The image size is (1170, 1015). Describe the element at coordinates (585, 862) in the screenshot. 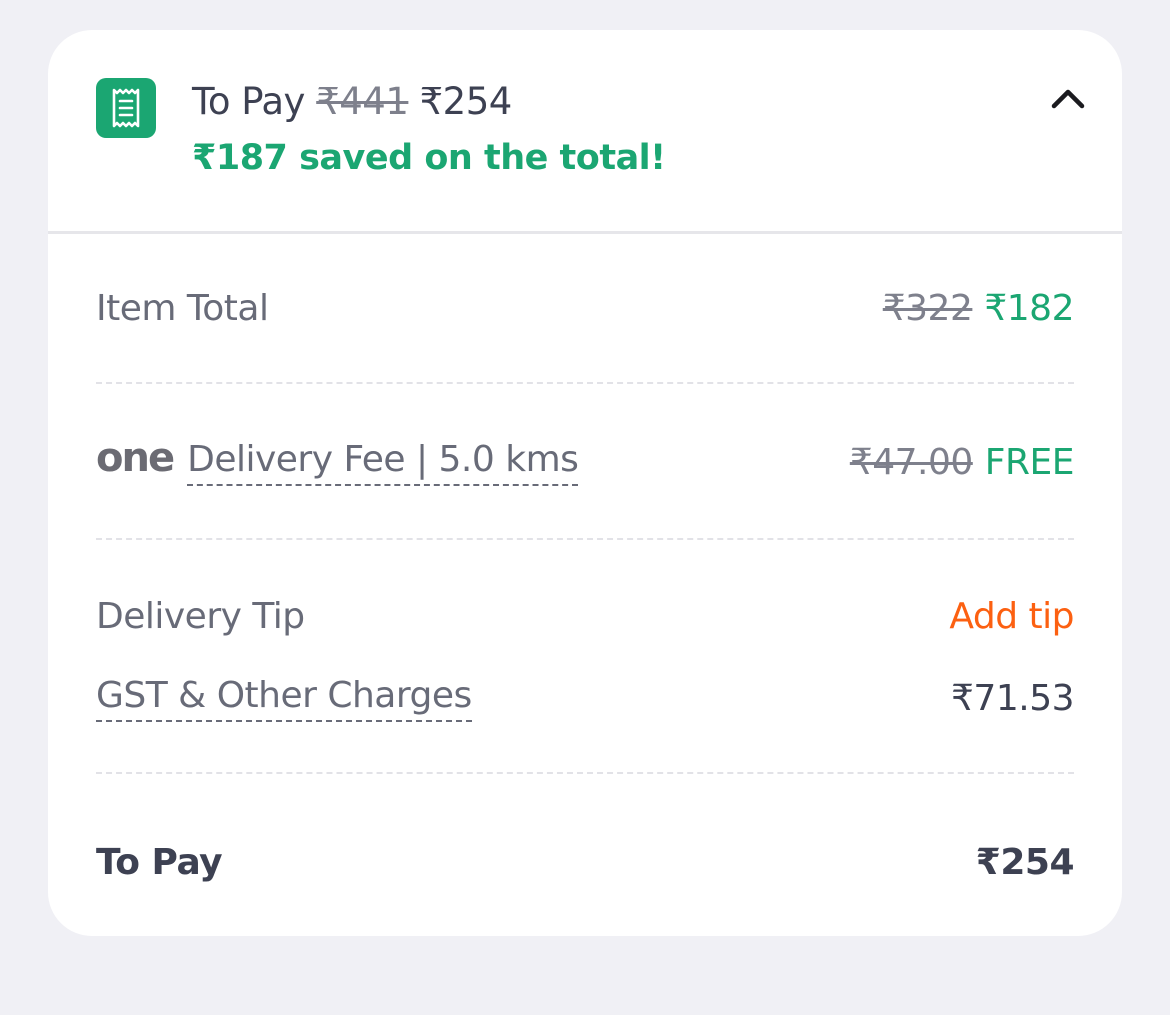

I see `to-pay-row: To Pay ₹254` at that location.